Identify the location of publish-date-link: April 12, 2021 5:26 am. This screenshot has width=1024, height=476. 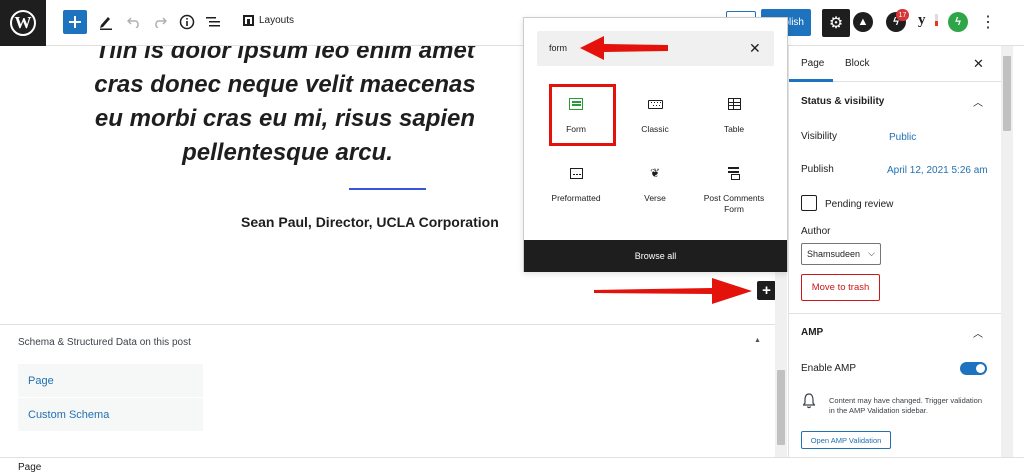
(937, 170).